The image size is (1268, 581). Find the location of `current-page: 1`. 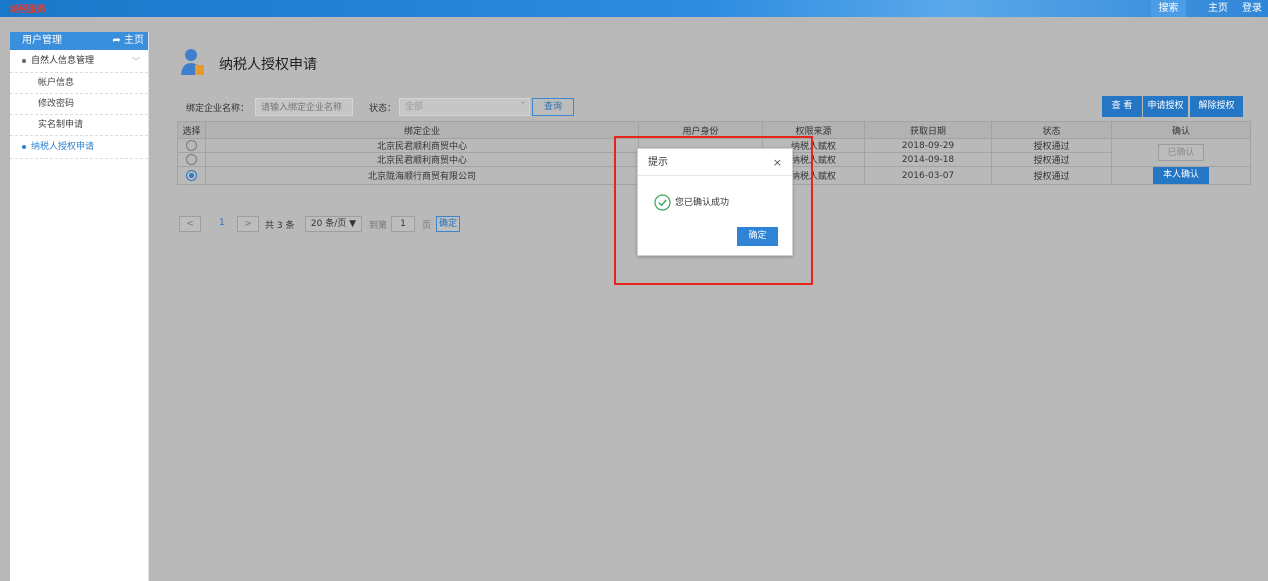

current-page: 1 is located at coordinates (222, 223).